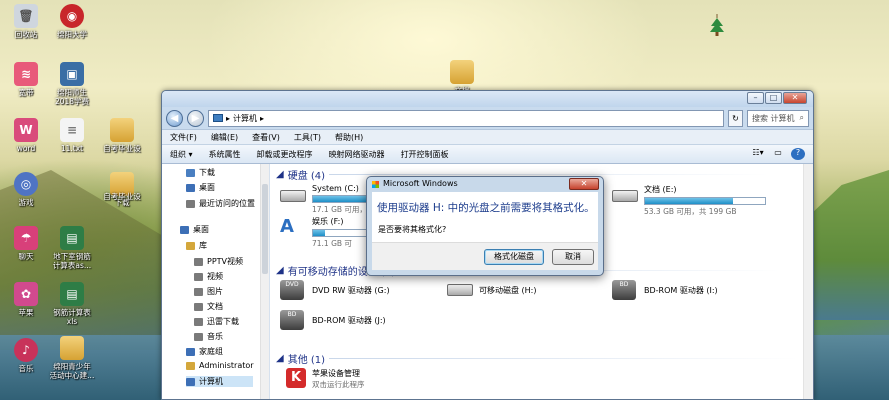 The image size is (889, 400). I want to click on nav-item-music: 音乐, so click(208, 336).